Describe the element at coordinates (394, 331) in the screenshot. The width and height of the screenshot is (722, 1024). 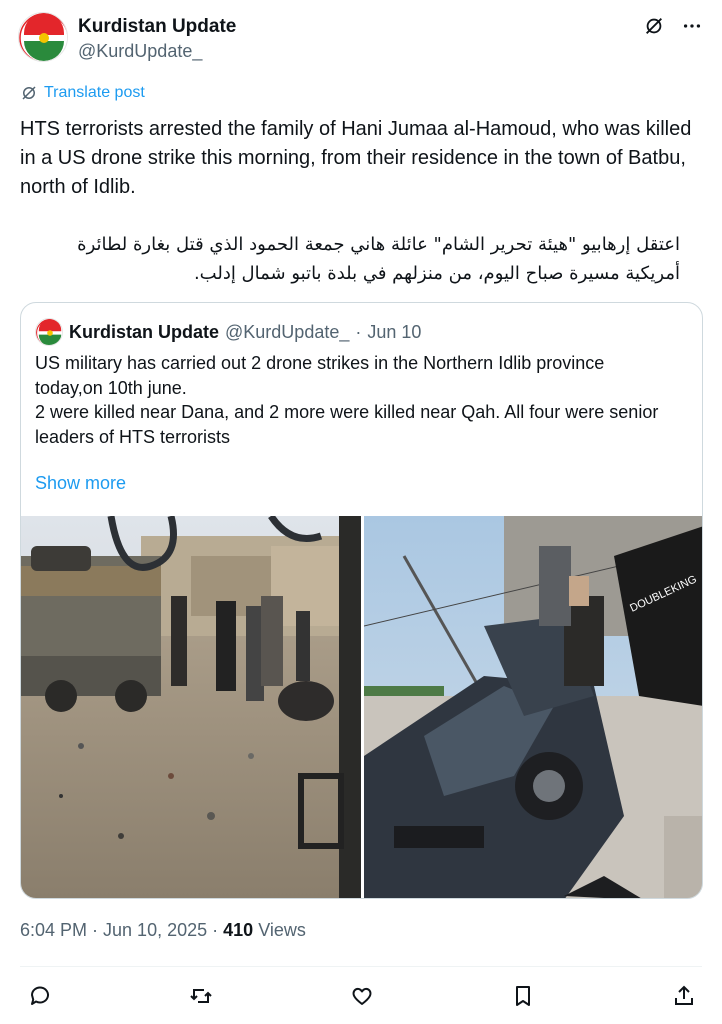
I see `quoted-date: Jun 10` at that location.